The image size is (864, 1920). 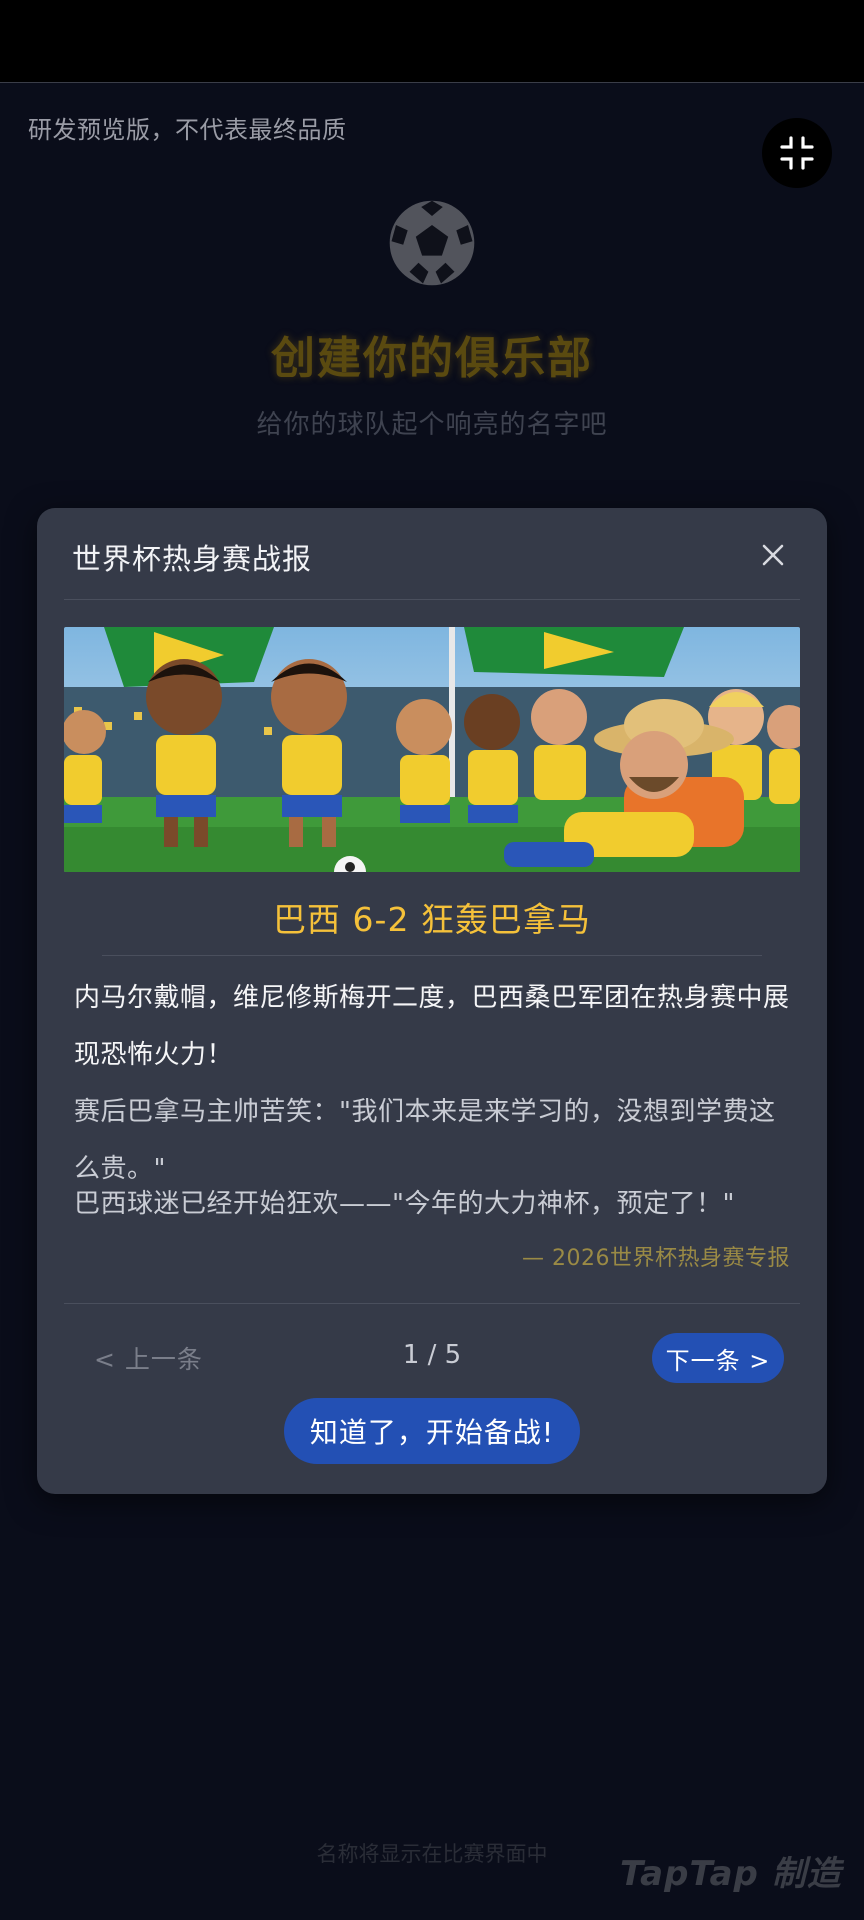 What do you see at coordinates (432, 1431) in the screenshot?
I see `confirm-button: 知道了，开始备战!` at bounding box center [432, 1431].